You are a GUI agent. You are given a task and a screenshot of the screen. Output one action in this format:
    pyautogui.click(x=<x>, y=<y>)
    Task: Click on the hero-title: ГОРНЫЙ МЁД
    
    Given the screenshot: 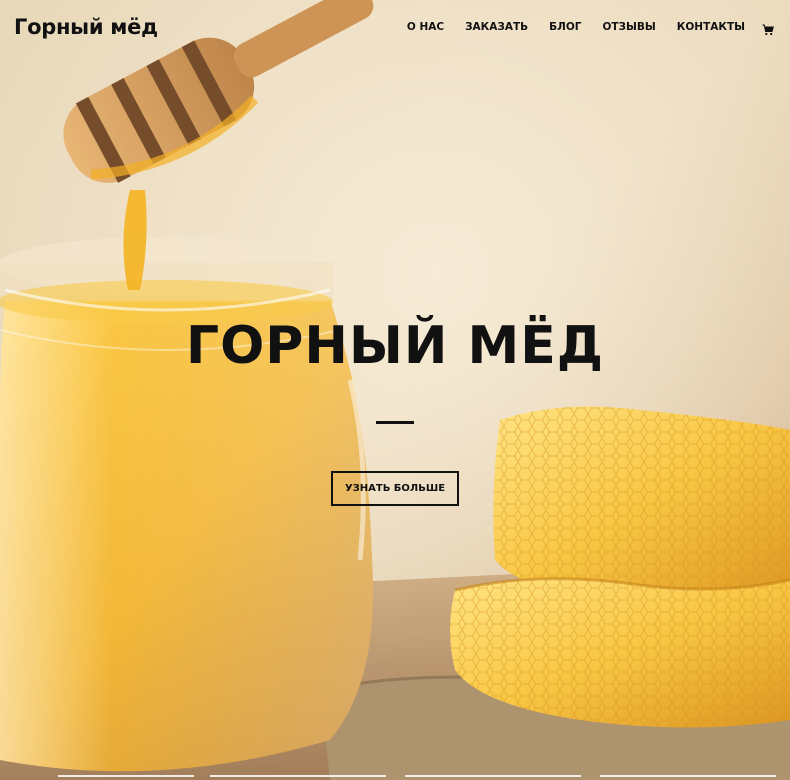 What is the action you would take?
    pyautogui.click(x=395, y=346)
    